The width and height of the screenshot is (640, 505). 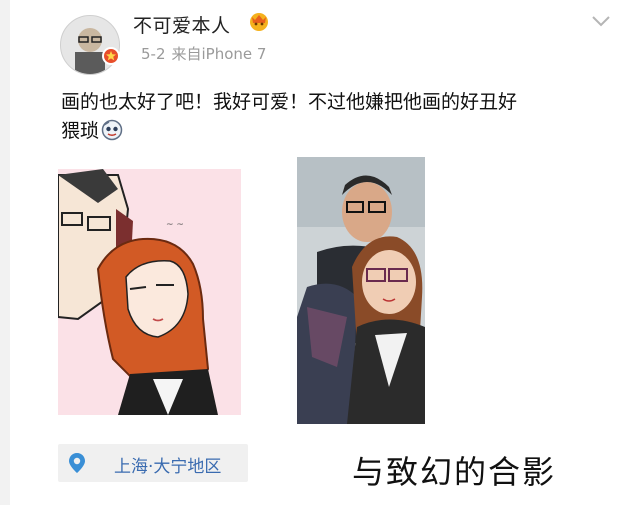 I want to click on chevron-down-icon, so click(x=601, y=20).